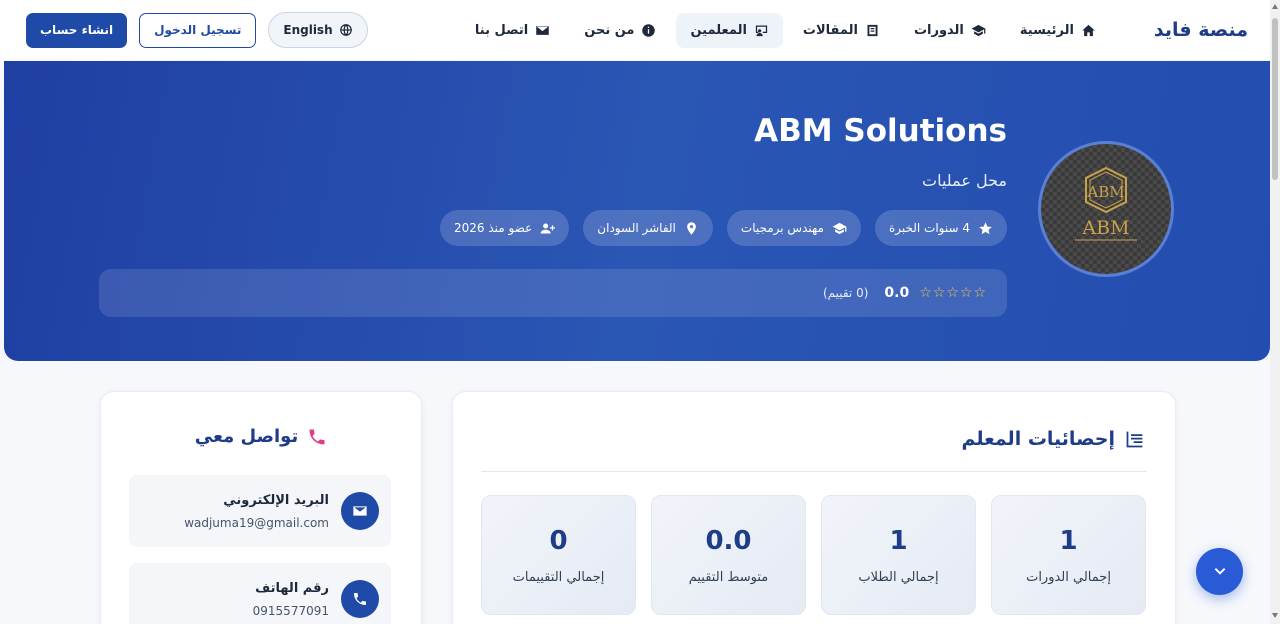 This screenshot has width=1280, height=624. I want to click on stat-value: 0, so click(558, 541).